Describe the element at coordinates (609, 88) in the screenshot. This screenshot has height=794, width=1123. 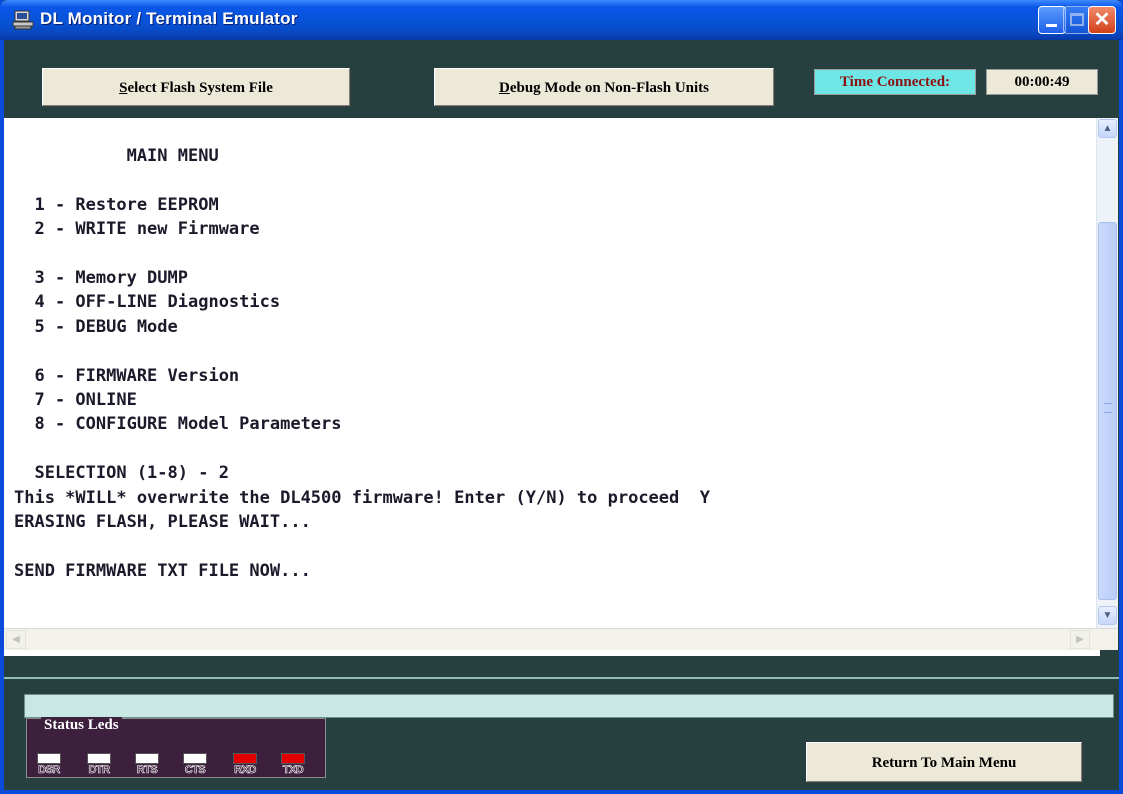
I see `debug-button-label: ebug Mode on Non-Flash Units` at that location.